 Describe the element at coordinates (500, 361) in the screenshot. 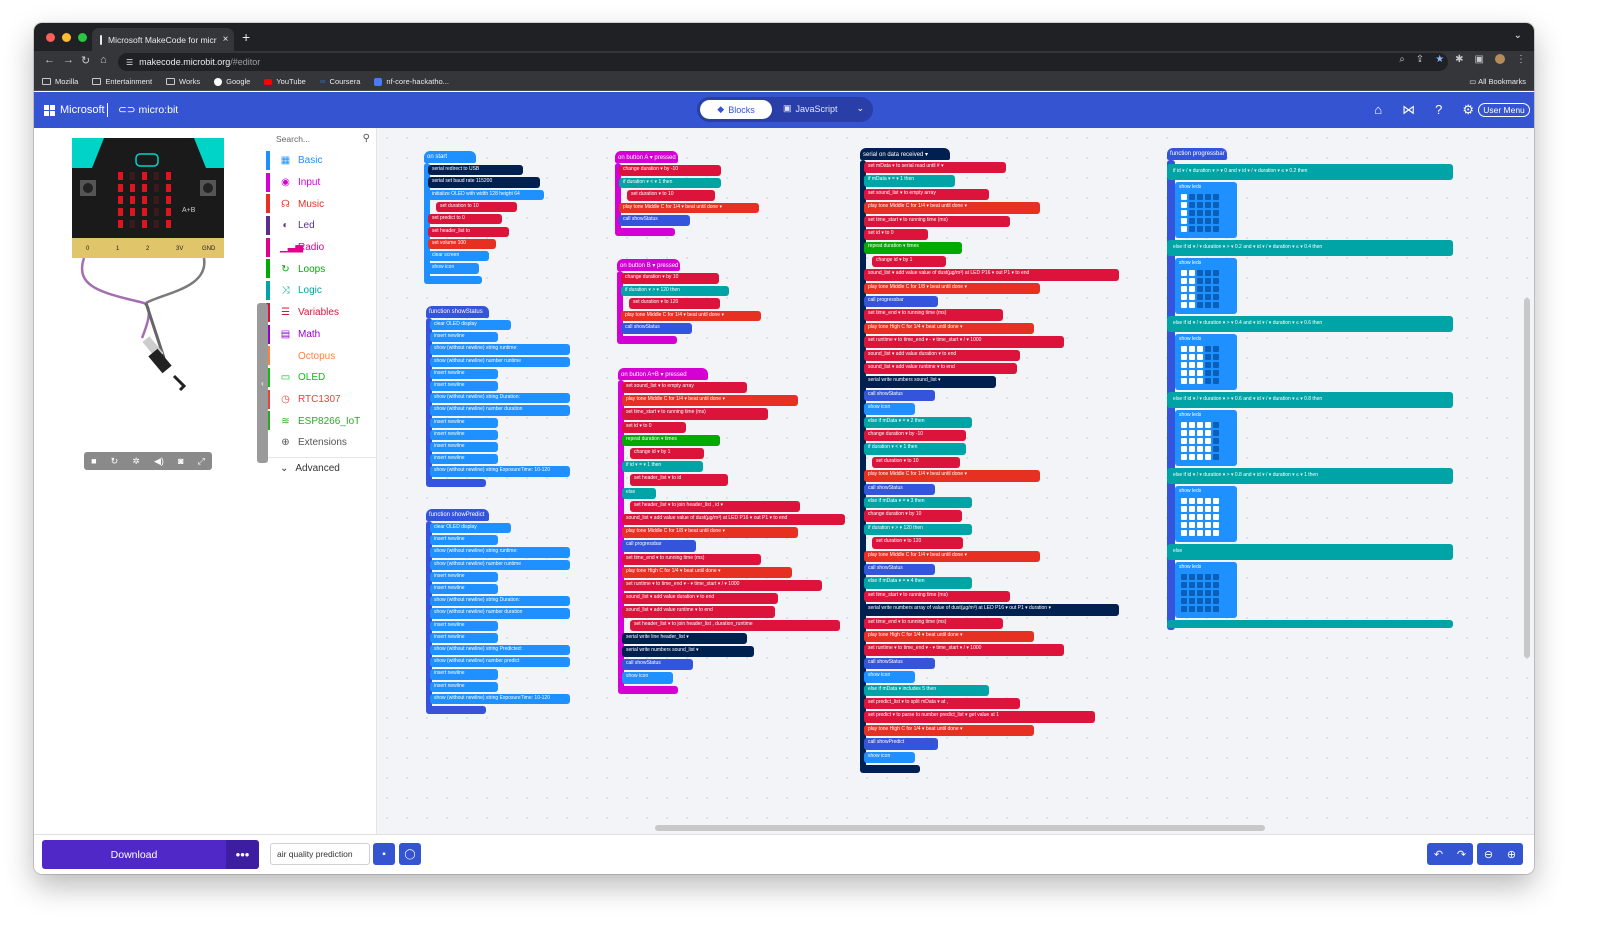

I see `code-block: show (without newline) number runtime` at that location.